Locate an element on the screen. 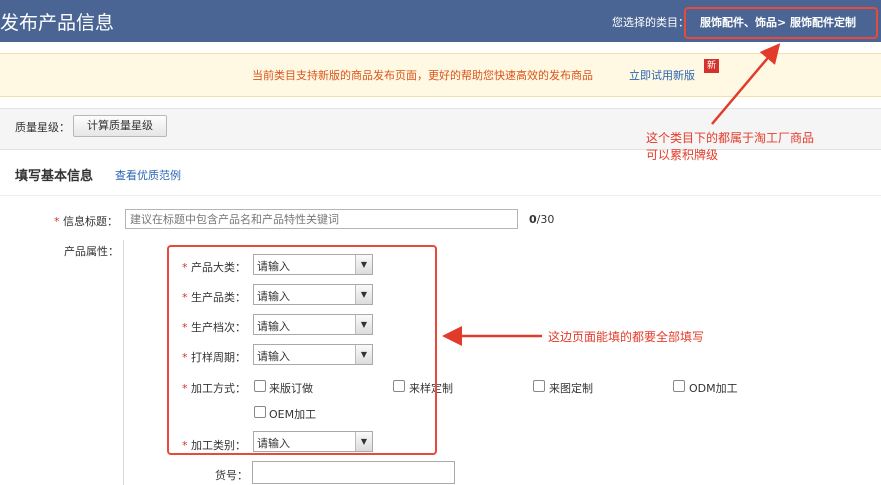 This screenshot has width=881, height=485. arrow-to-category is located at coordinates (746, 84).